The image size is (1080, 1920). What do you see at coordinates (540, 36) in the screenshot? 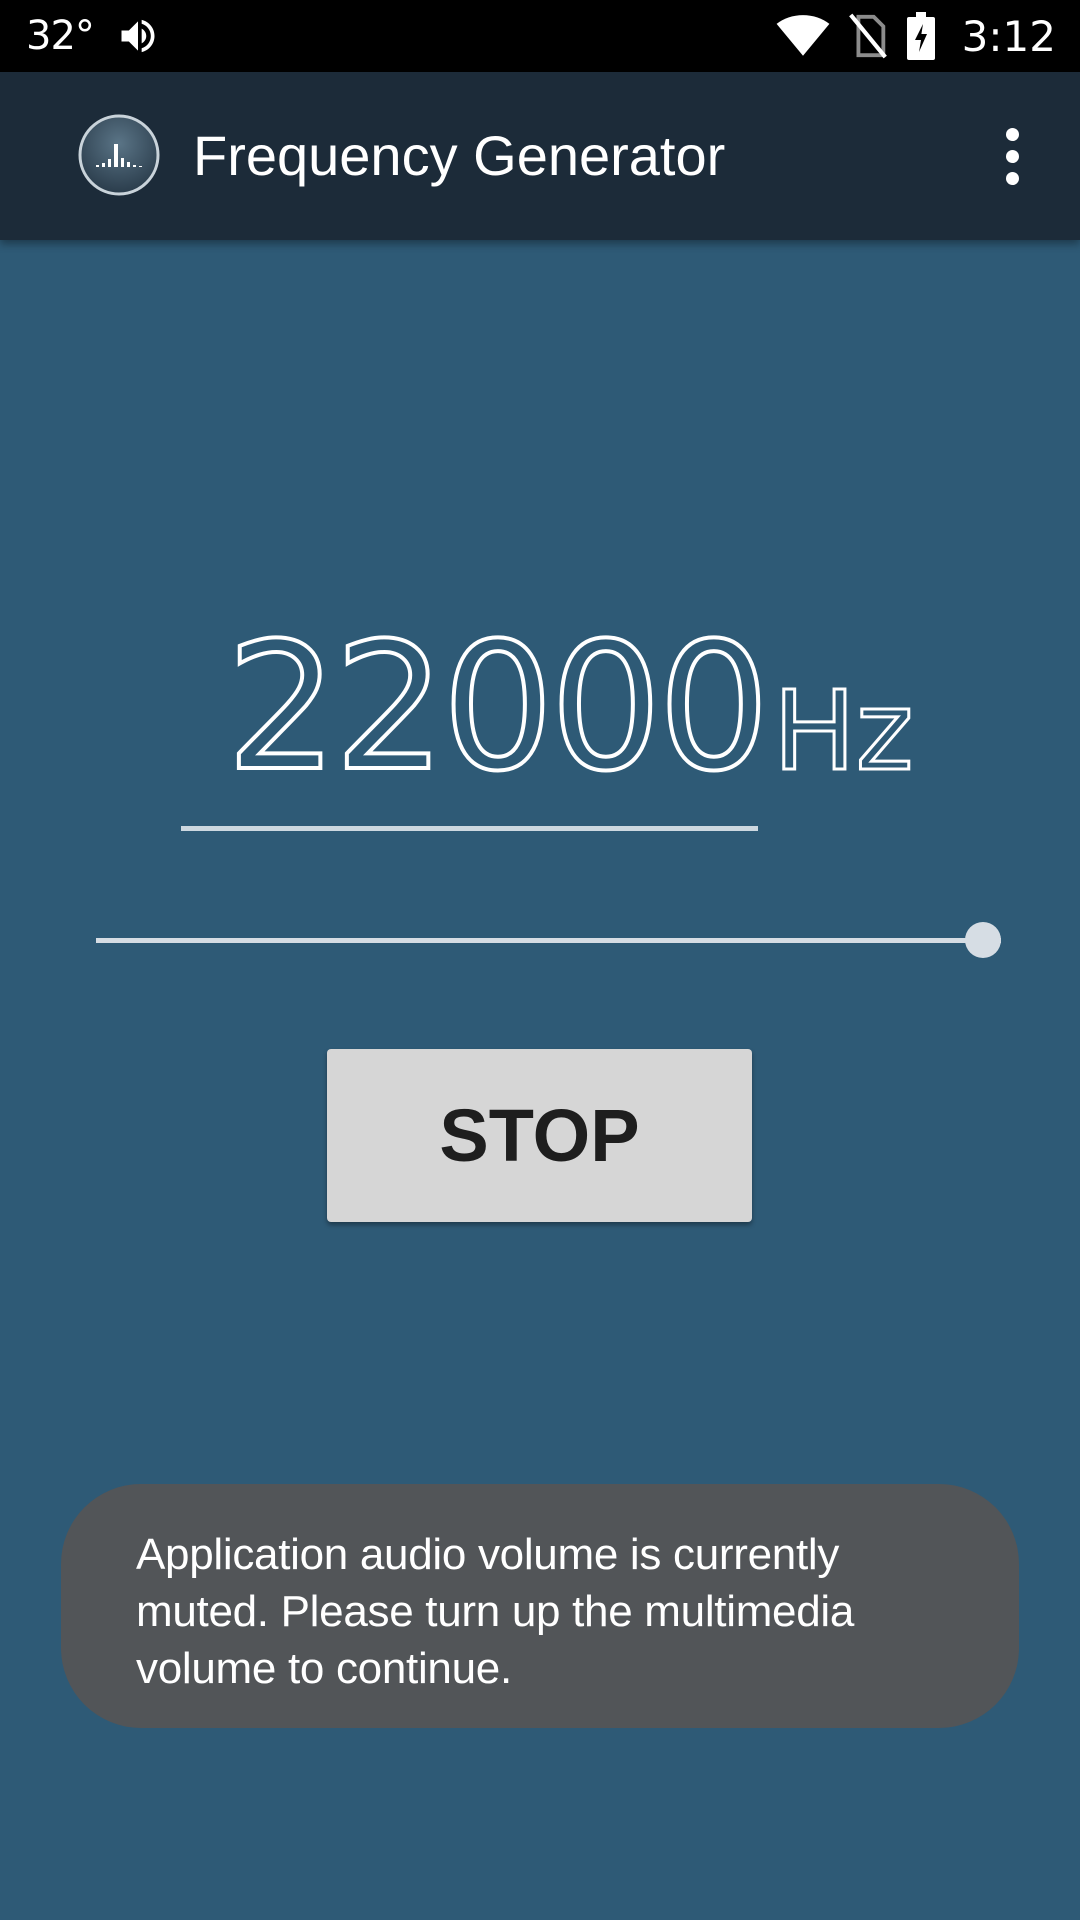
I see `status-bar: 32° 3:12` at bounding box center [540, 36].